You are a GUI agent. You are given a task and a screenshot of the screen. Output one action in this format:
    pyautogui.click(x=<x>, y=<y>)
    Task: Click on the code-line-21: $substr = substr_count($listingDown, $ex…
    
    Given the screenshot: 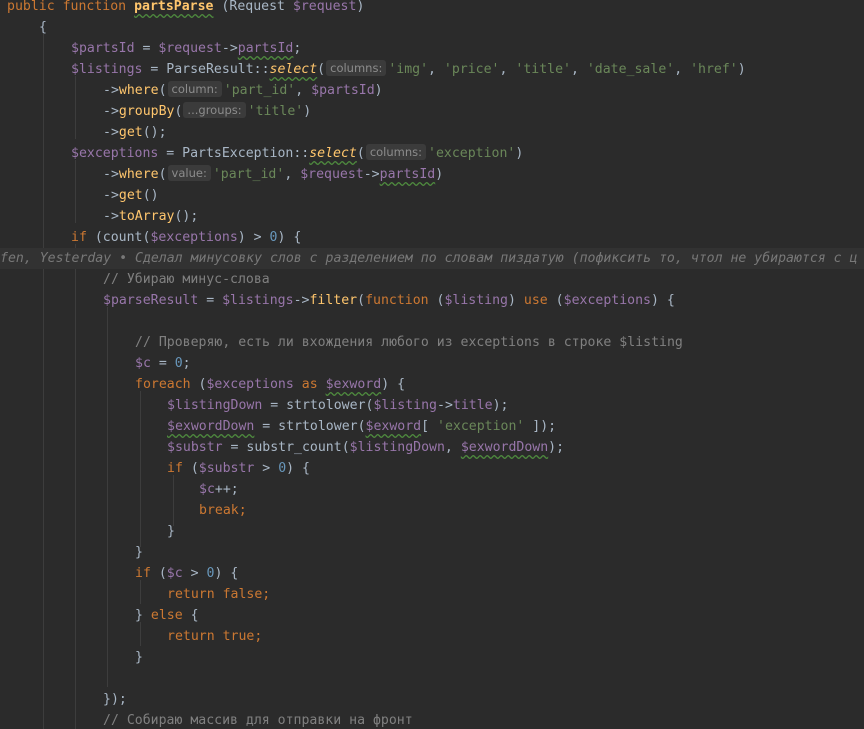 What is the action you would take?
    pyautogui.click(x=366, y=447)
    